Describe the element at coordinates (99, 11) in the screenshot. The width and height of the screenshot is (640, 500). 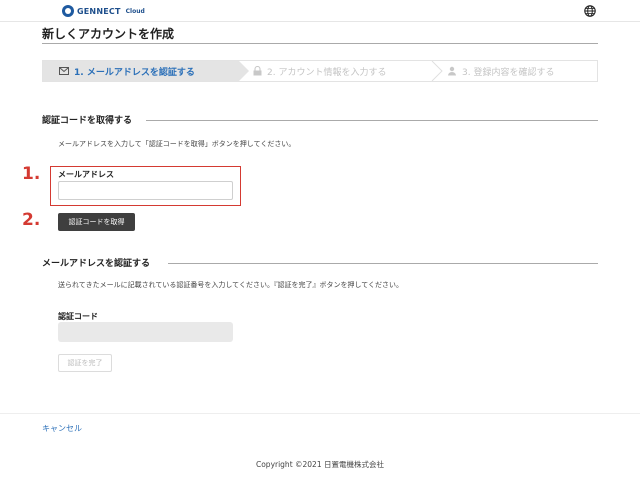
I see `logo-text: GENNECT` at that location.